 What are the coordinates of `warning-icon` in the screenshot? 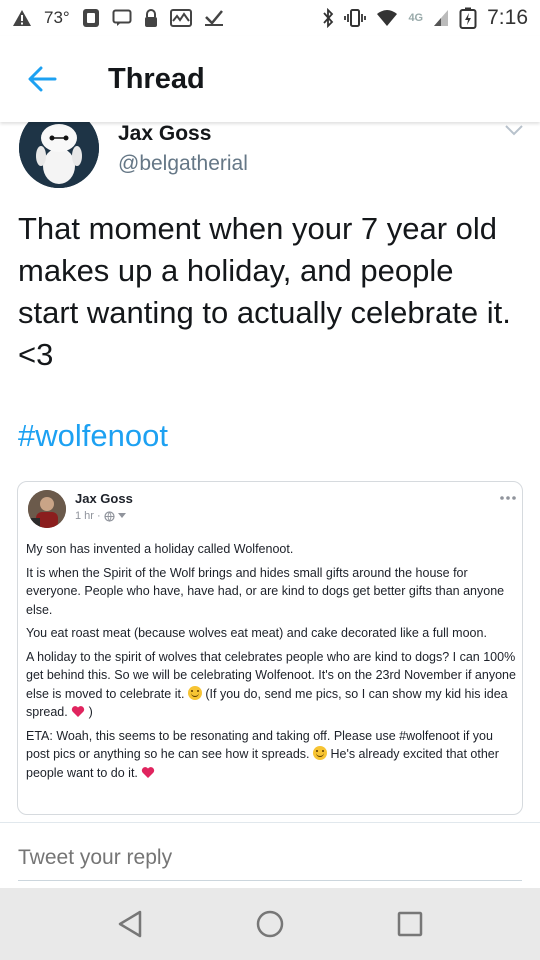 It's located at (22, 18).